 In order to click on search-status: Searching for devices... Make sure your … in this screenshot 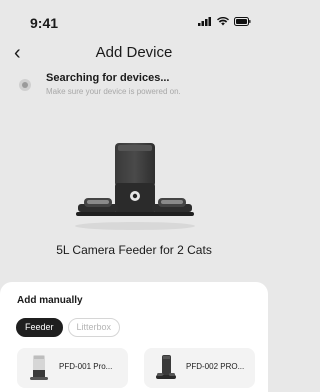, I will do `click(137, 87)`.